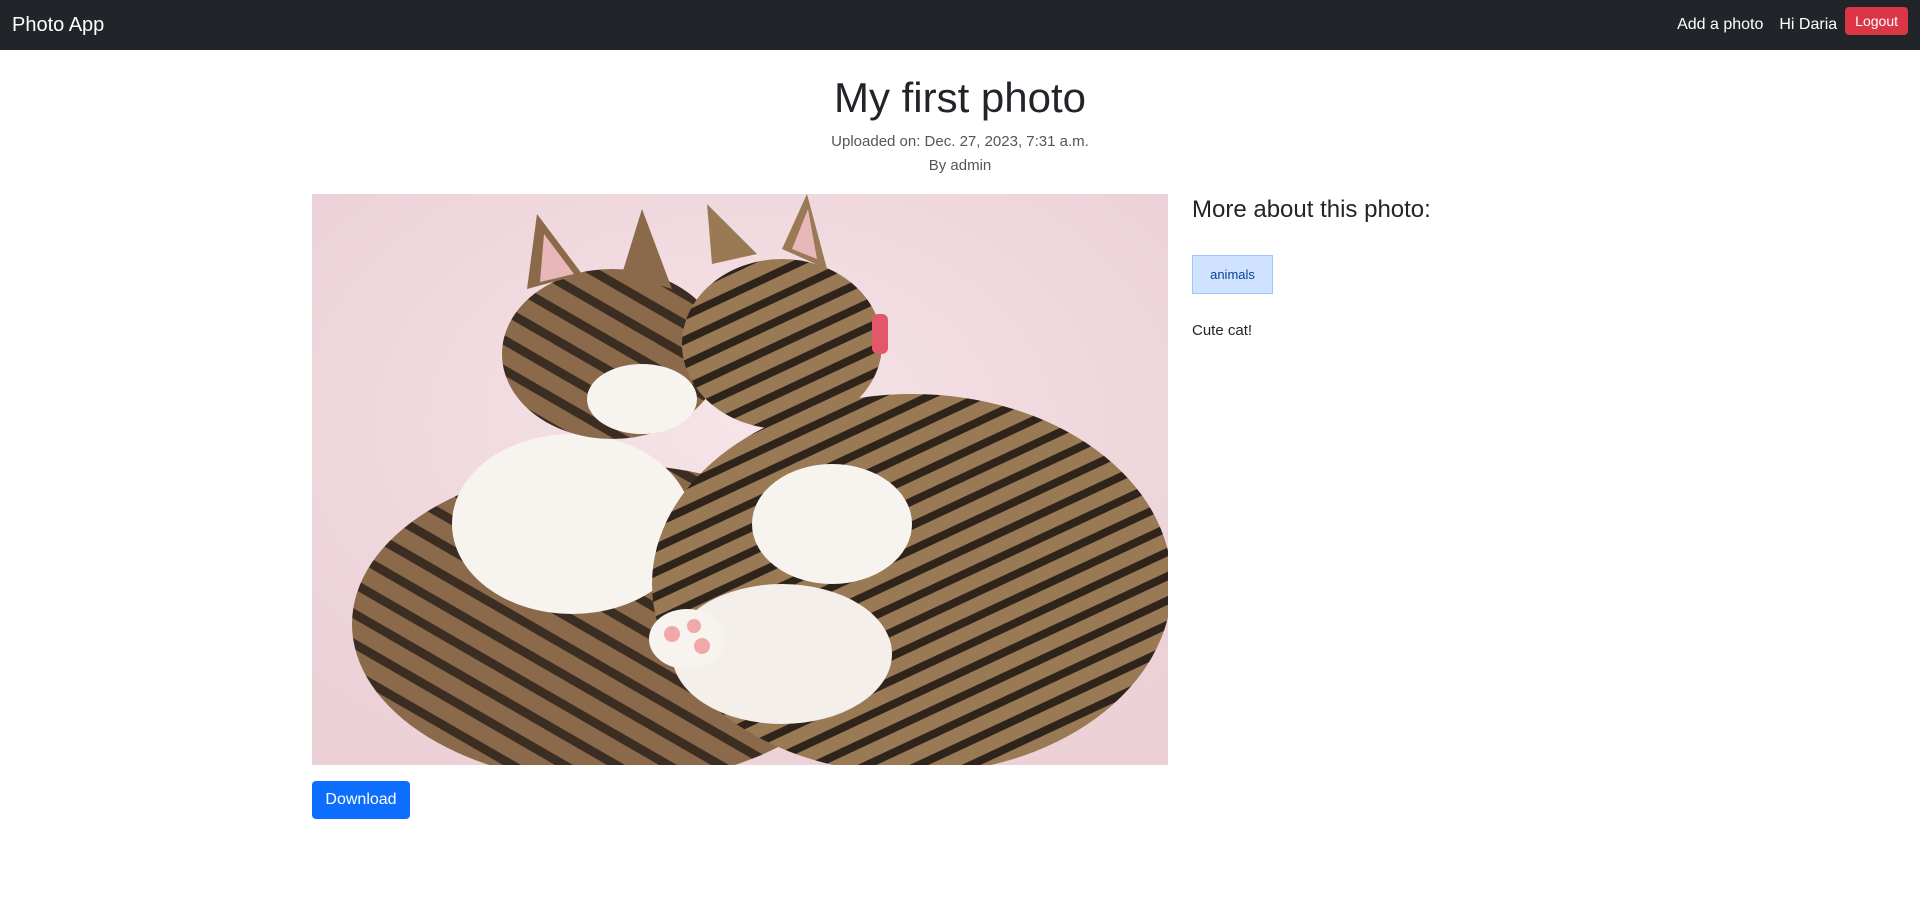 This screenshot has height=901, width=1920. Describe the element at coordinates (1311, 209) in the screenshot. I see `more-about-heading: More about this photo:` at that location.